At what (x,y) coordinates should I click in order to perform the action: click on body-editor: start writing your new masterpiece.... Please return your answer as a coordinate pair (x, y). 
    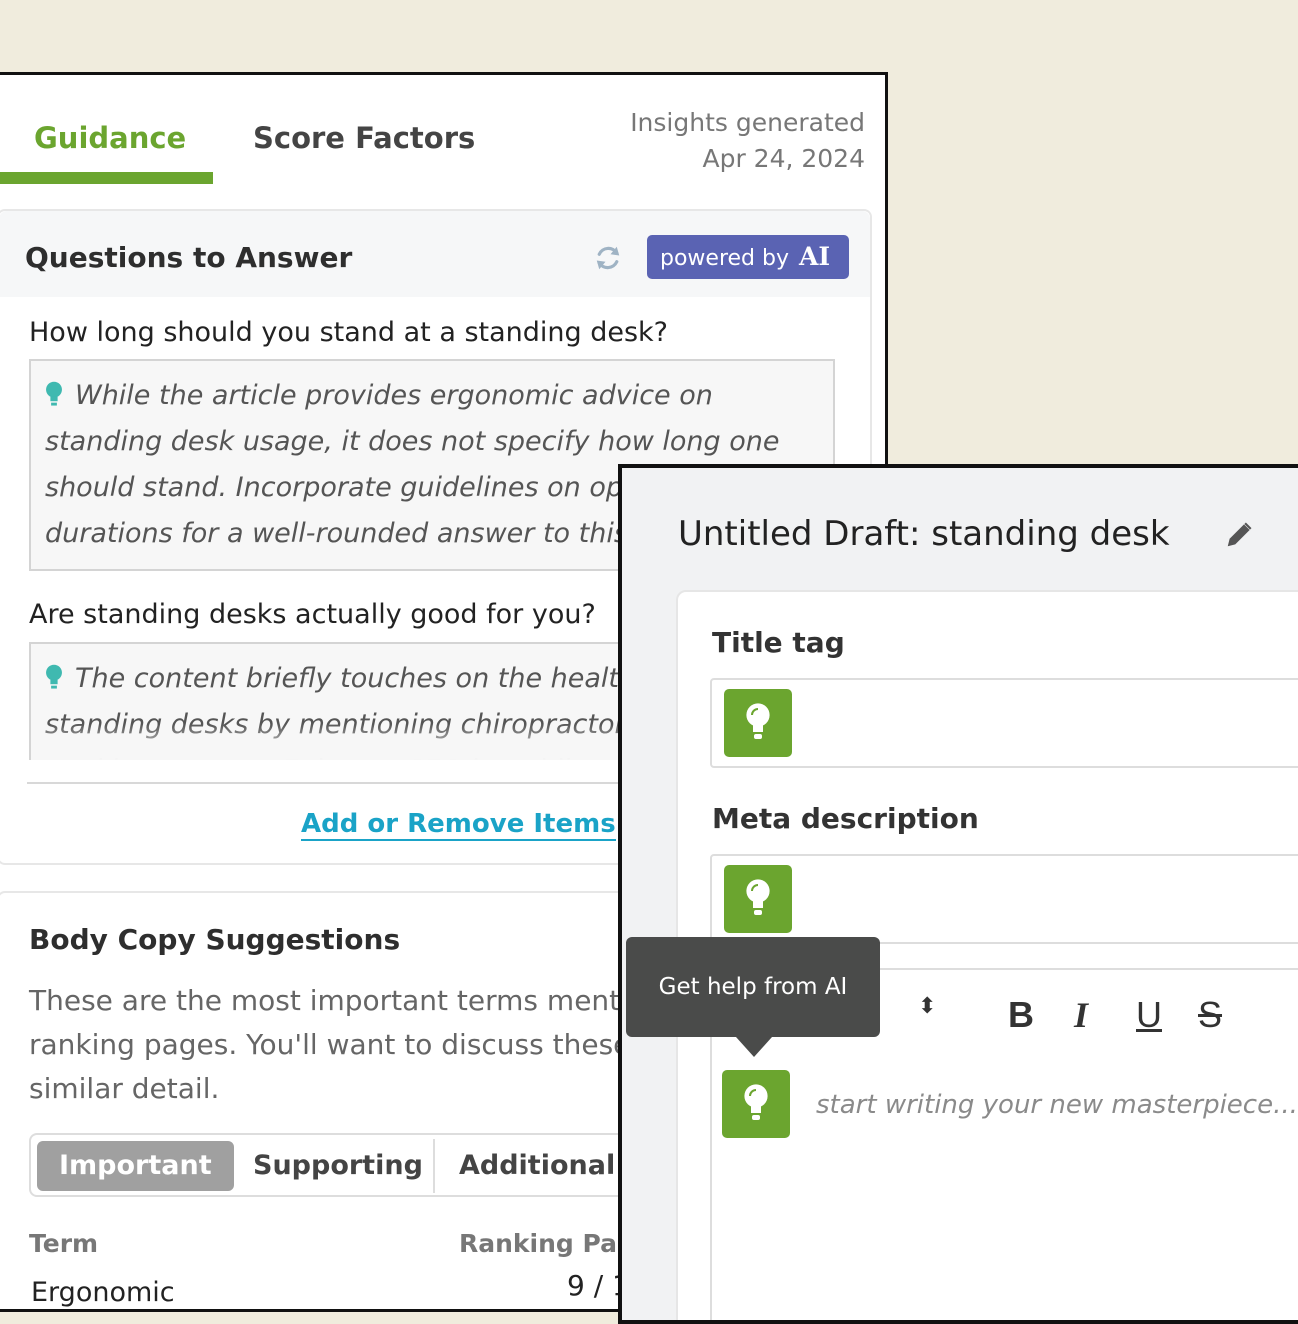
    Looking at the image, I should click on (1004, 1190).